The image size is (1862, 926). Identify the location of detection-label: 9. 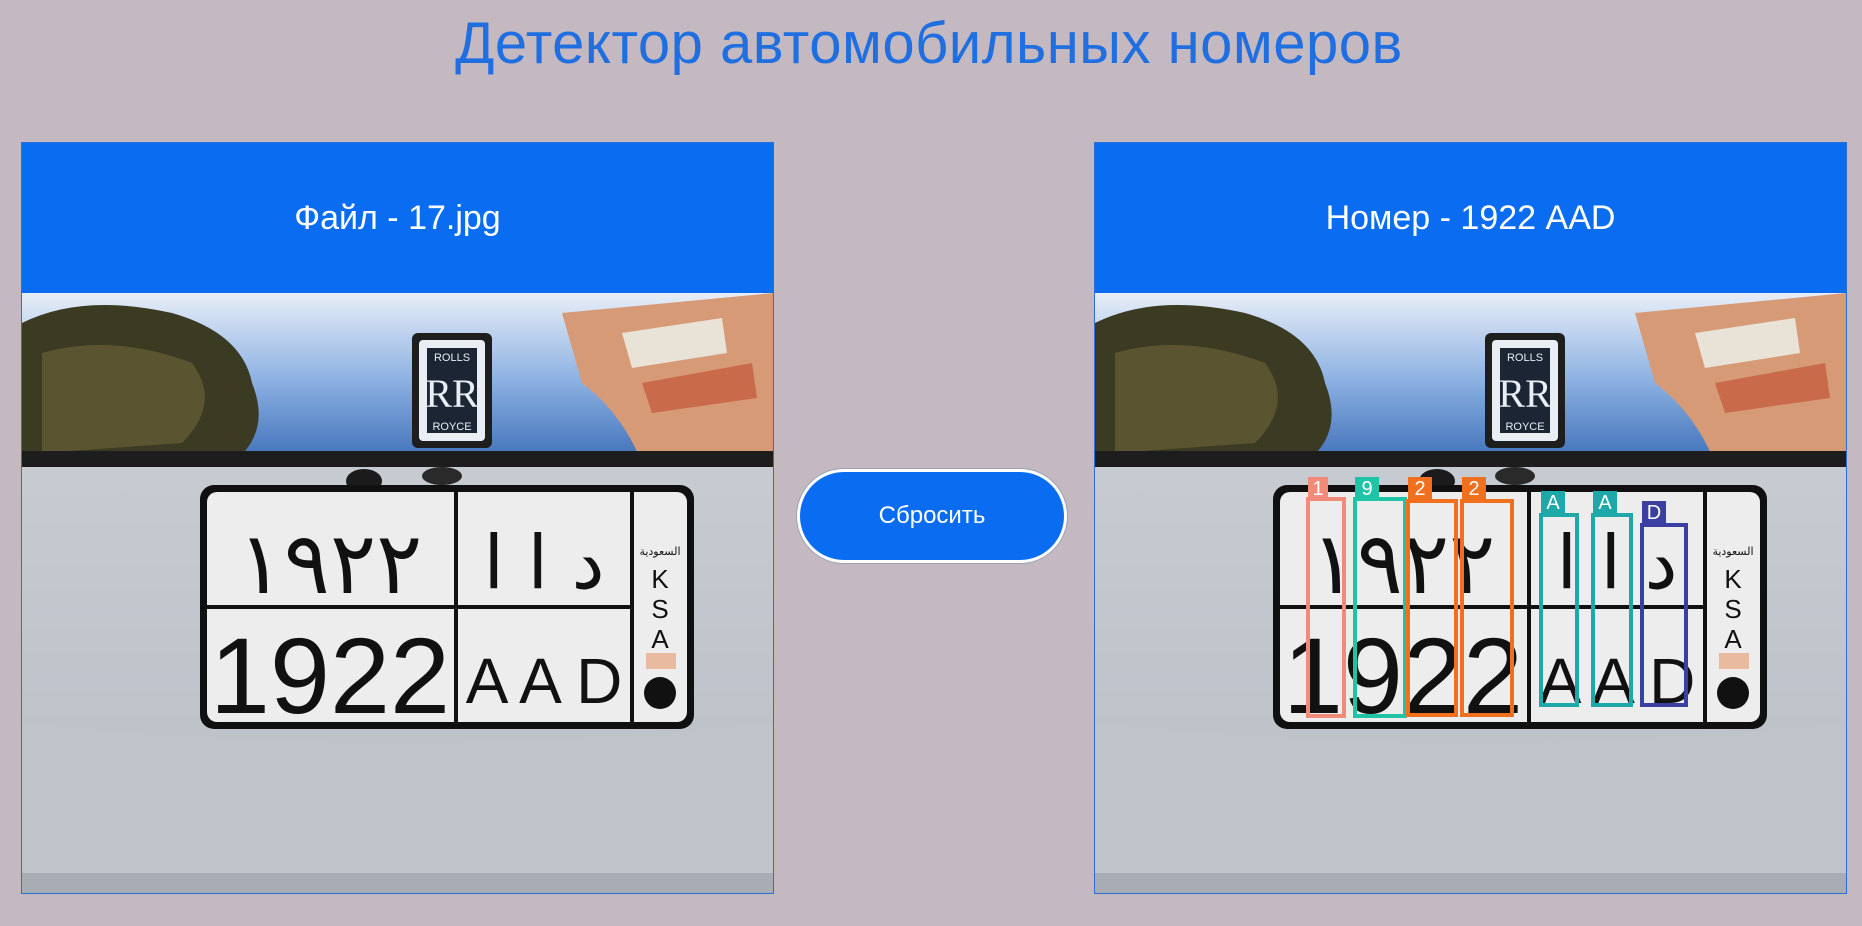
(1366, 489).